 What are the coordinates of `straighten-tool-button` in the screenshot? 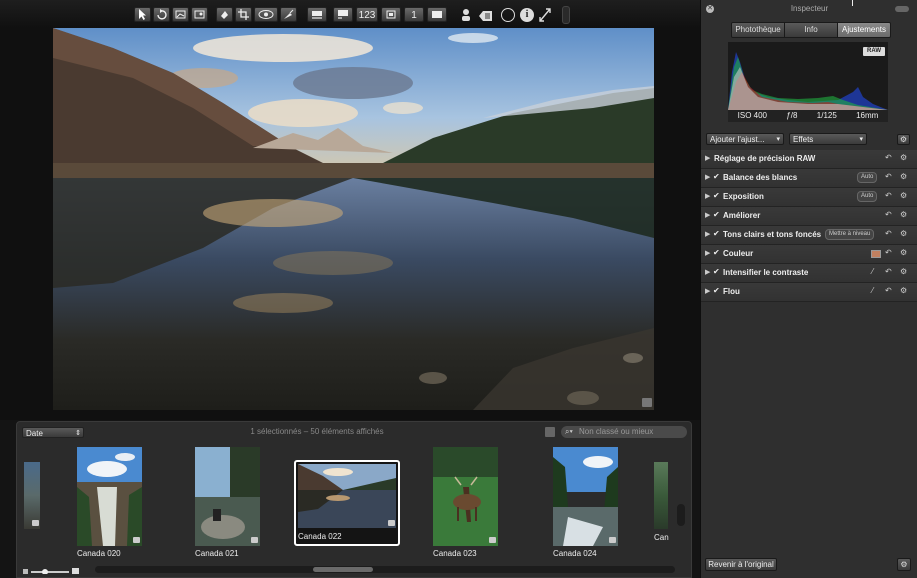 It's located at (180, 14).